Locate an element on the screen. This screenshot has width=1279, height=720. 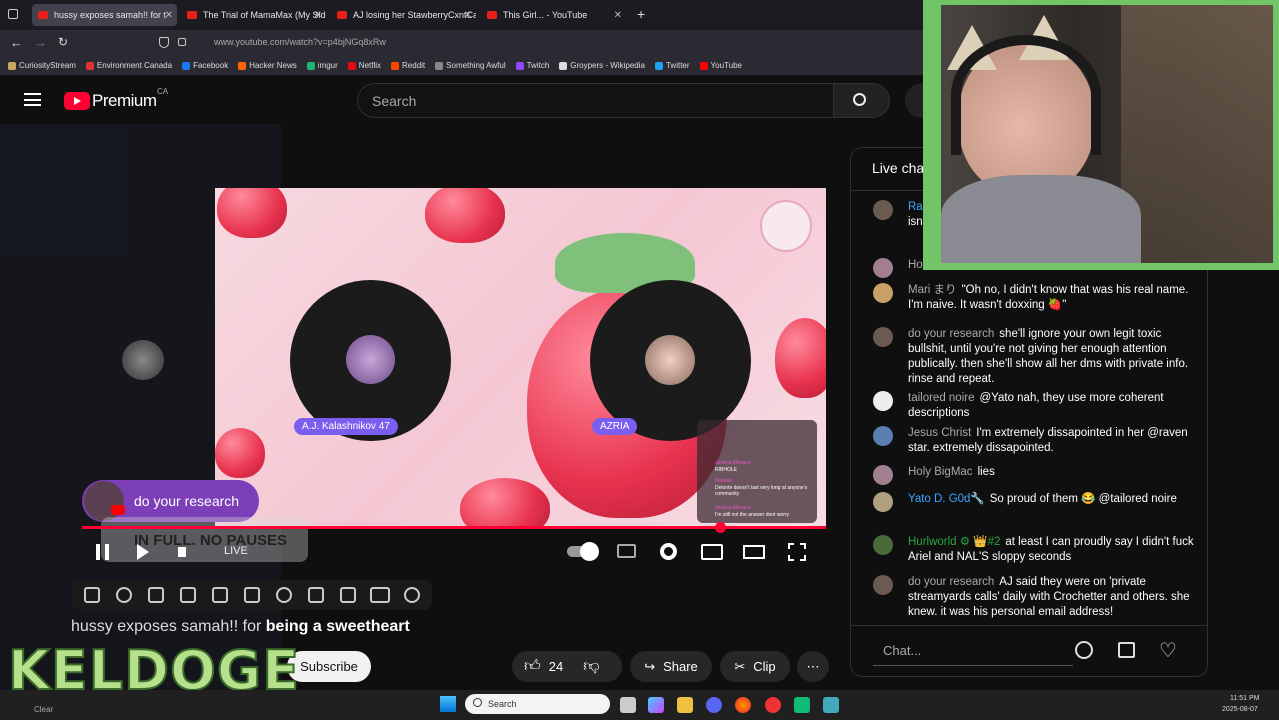
youtube-premium-label: Premium is located at coordinates (124, 100).